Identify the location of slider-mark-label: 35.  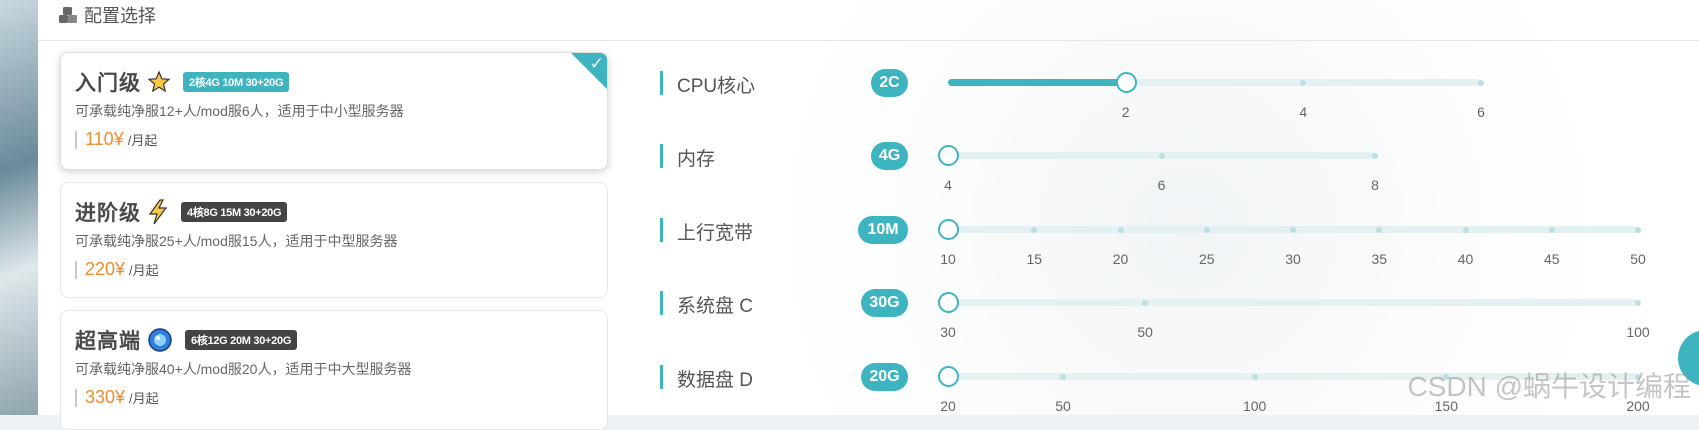
(1379, 259).